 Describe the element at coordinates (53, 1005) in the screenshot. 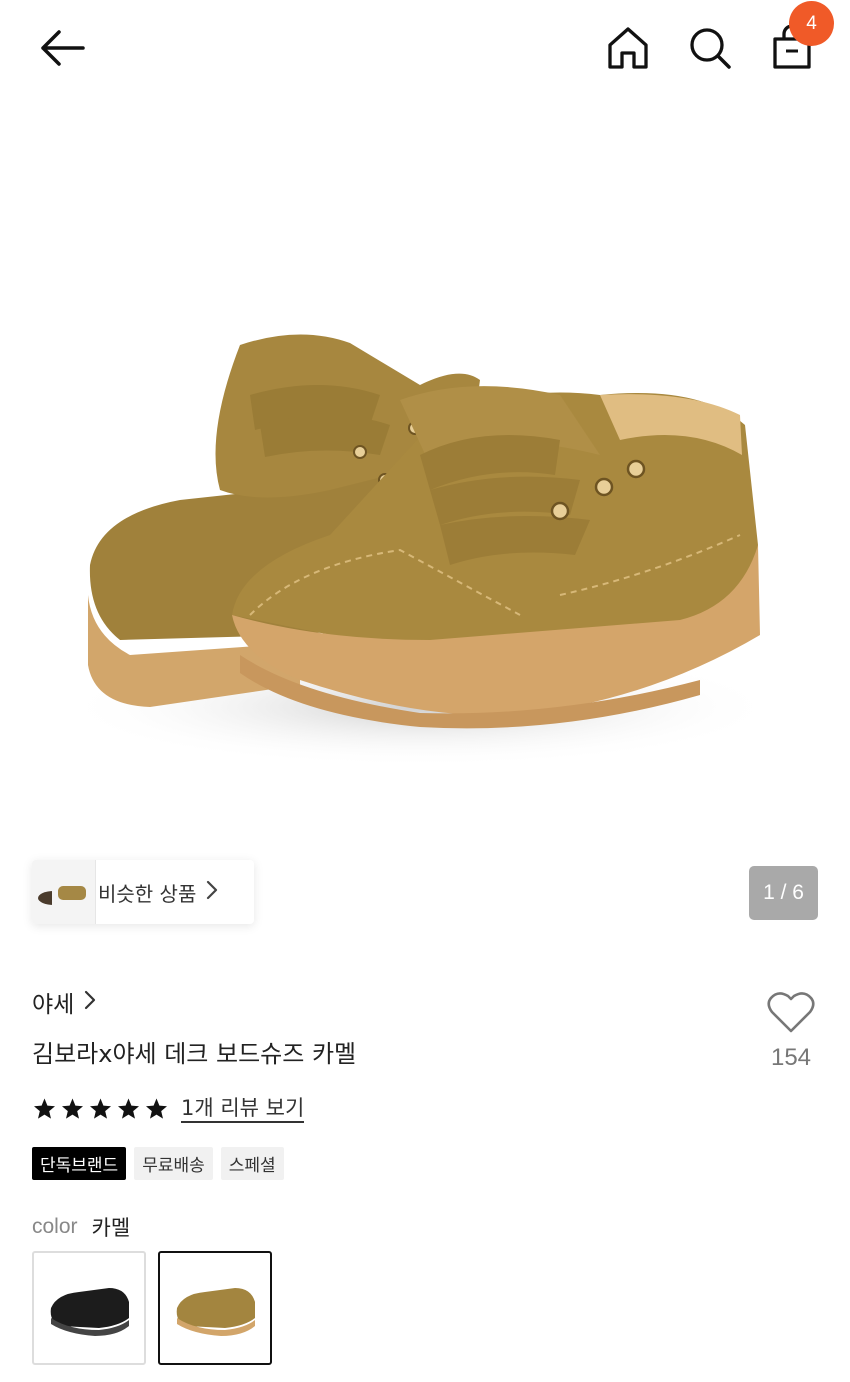

I see `brand-name: 야세` at that location.